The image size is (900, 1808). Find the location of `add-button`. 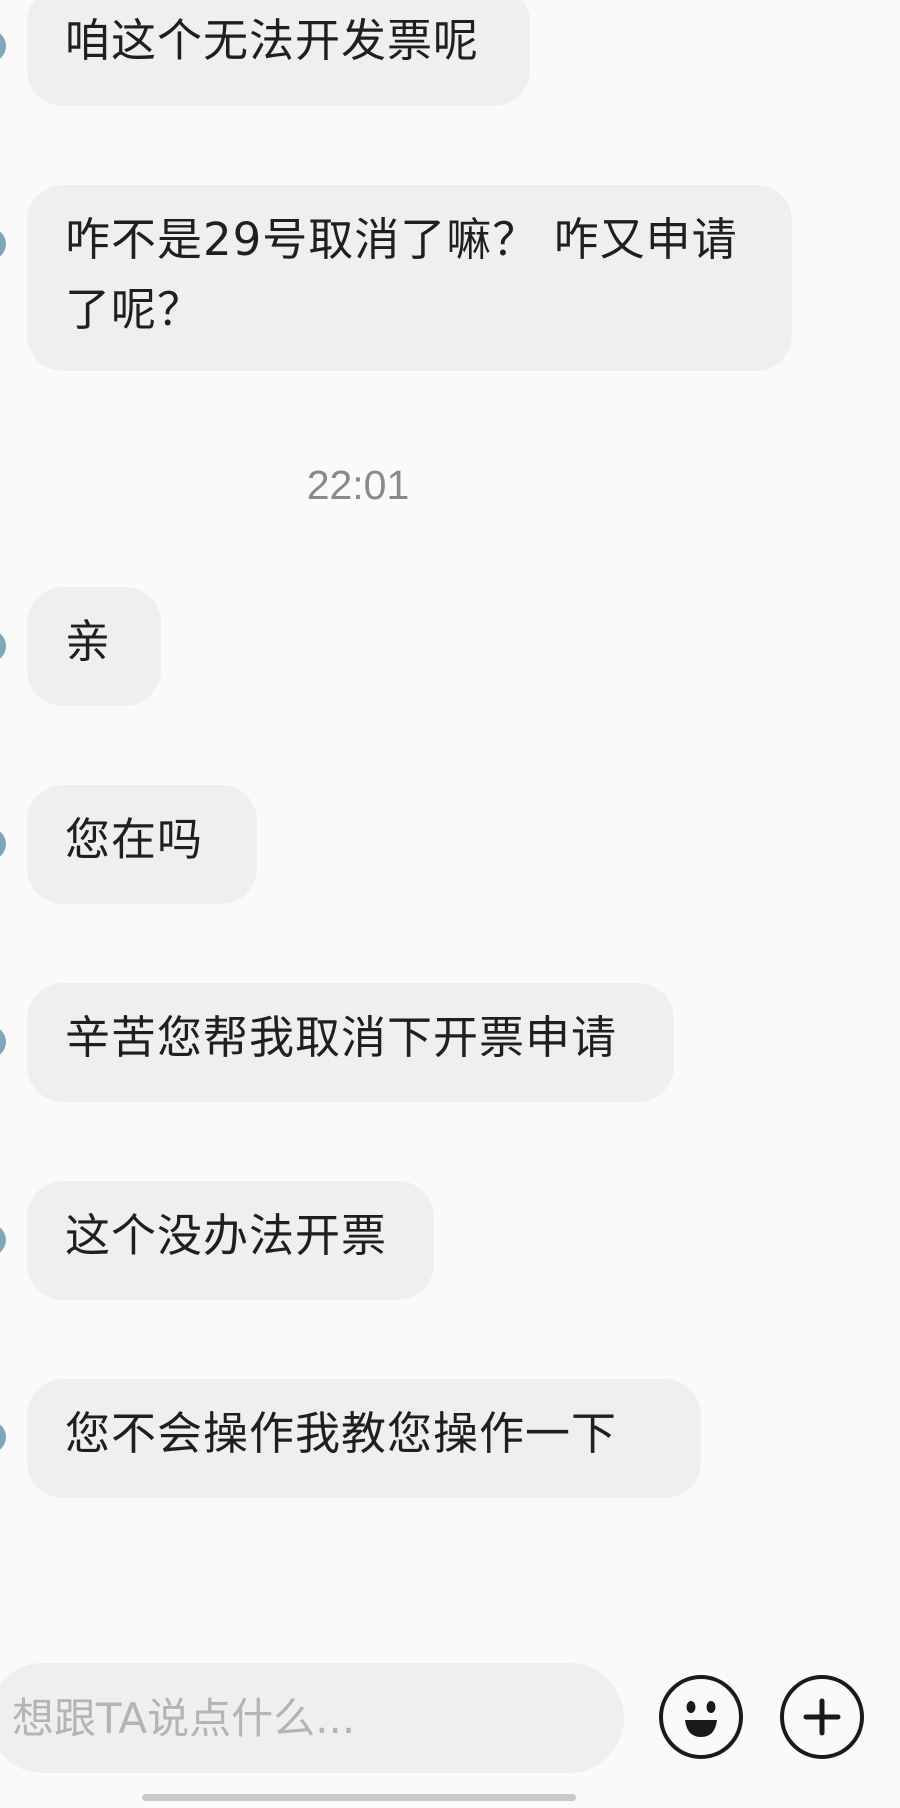

add-button is located at coordinates (822, 1717).